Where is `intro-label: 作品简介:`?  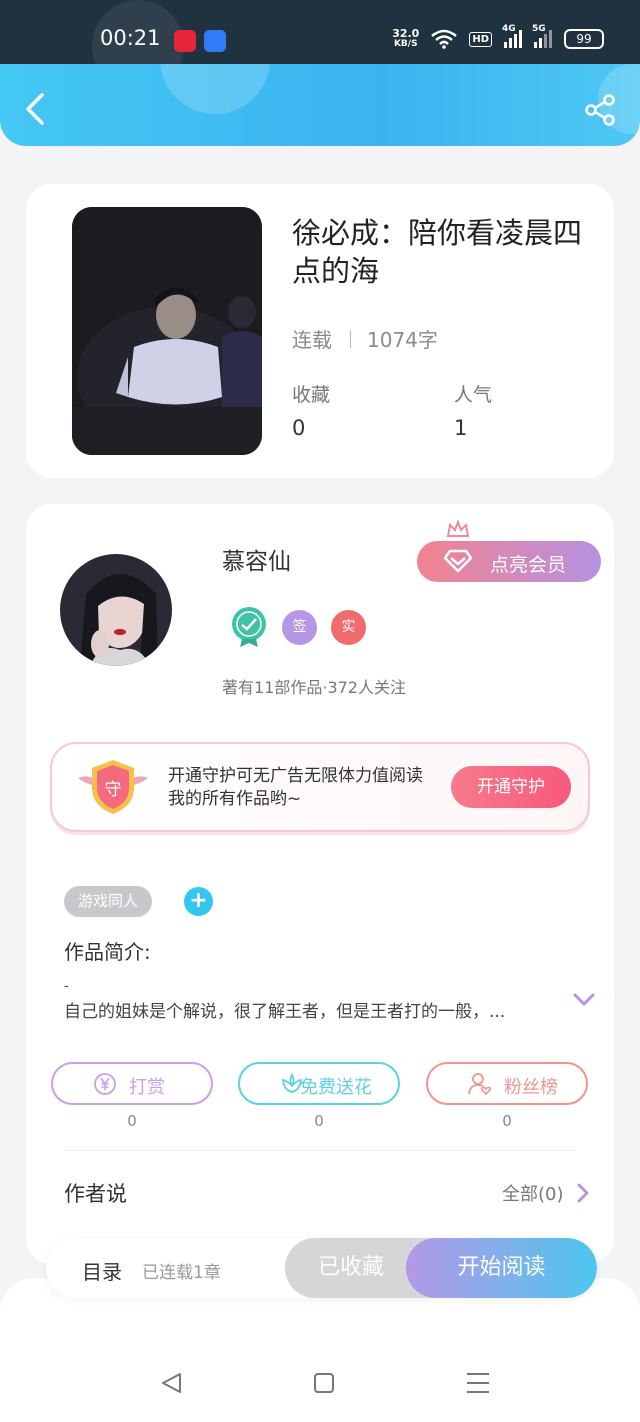 intro-label: 作品简介: is located at coordinates (107, 952).